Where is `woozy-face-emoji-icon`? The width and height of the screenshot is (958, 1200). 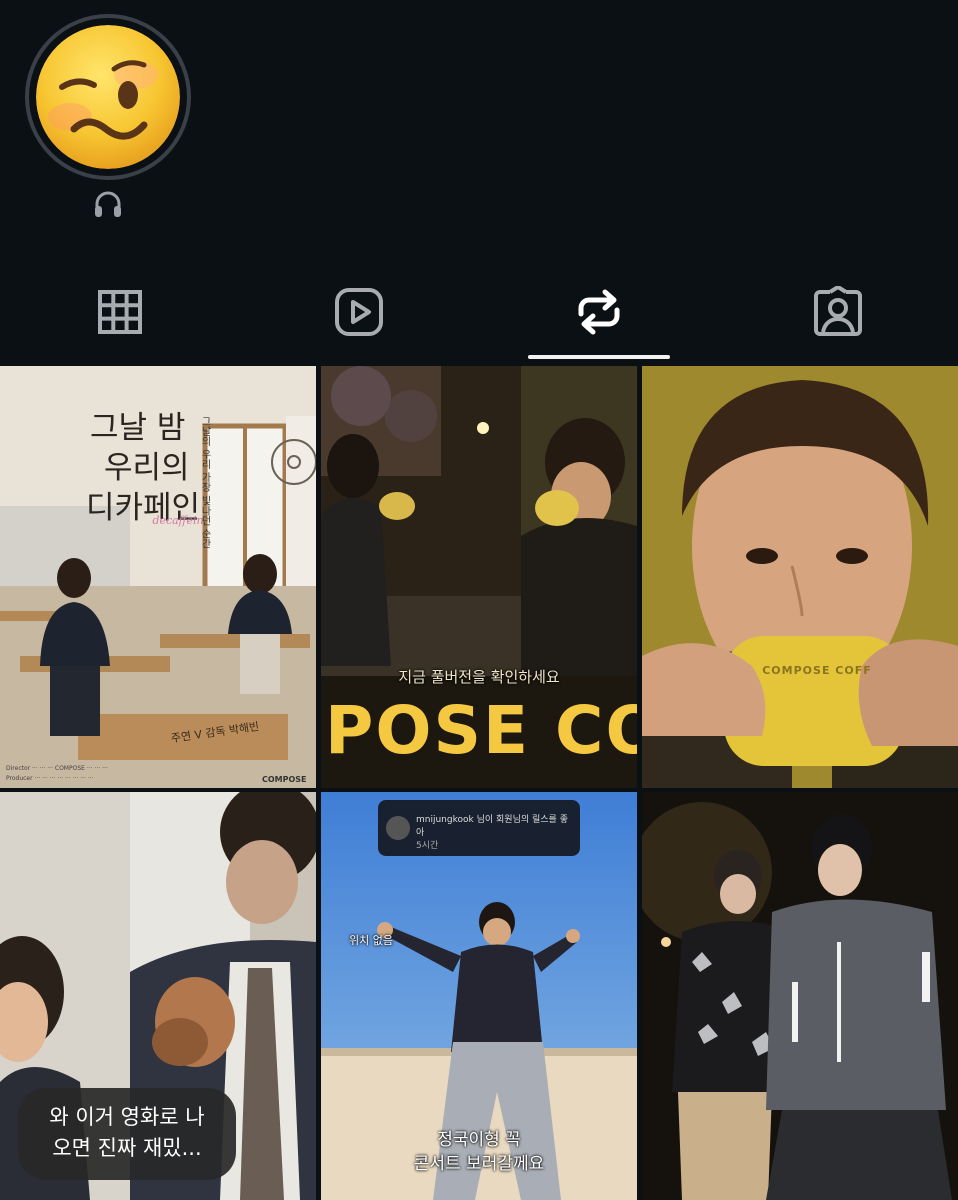
woozy-face-emoji-icon is located at coordinates (108, 97).